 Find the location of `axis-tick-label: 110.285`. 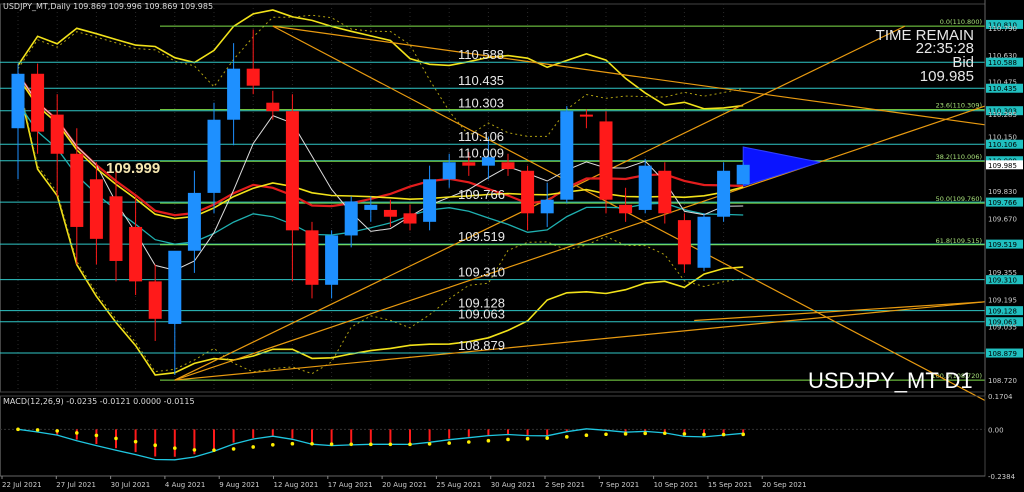

axis-tick-label: 110.285 is located at coordinates (1002, 115).